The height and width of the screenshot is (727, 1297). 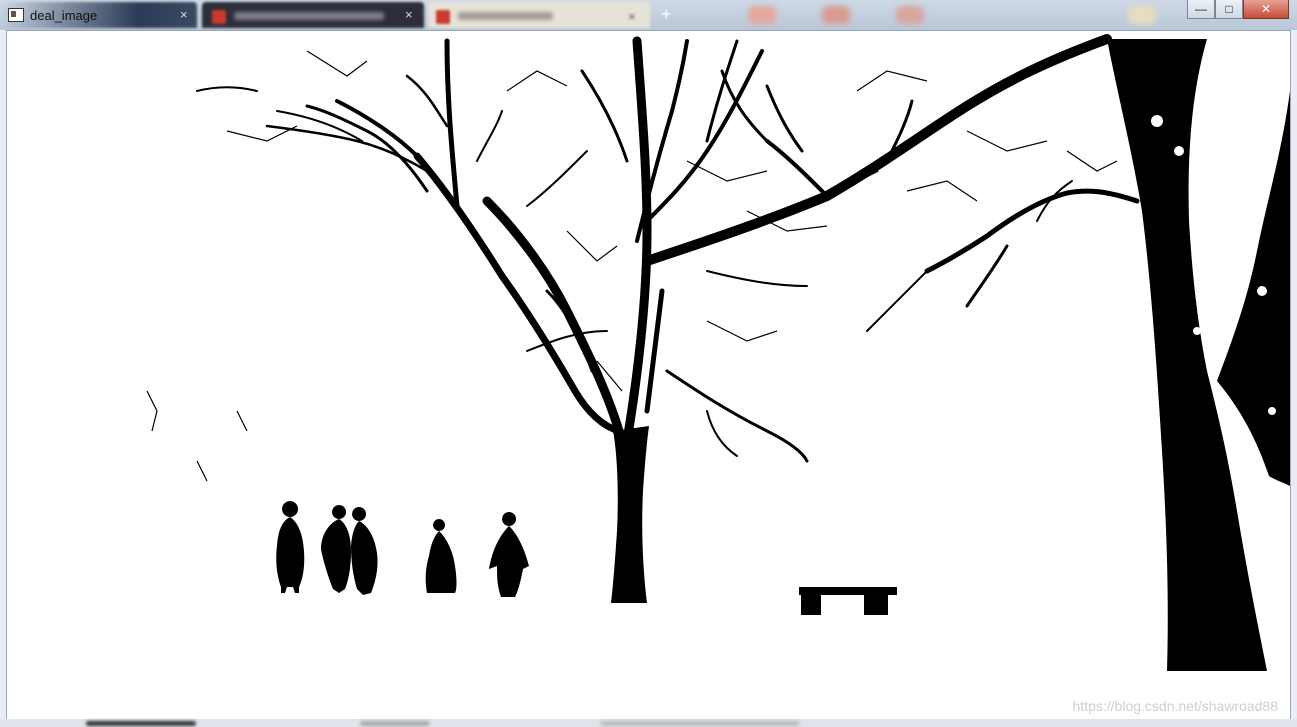 I want to click on watermark-text: https://blog.csdn.net/shawroad88, so click(x=1175, y=706).